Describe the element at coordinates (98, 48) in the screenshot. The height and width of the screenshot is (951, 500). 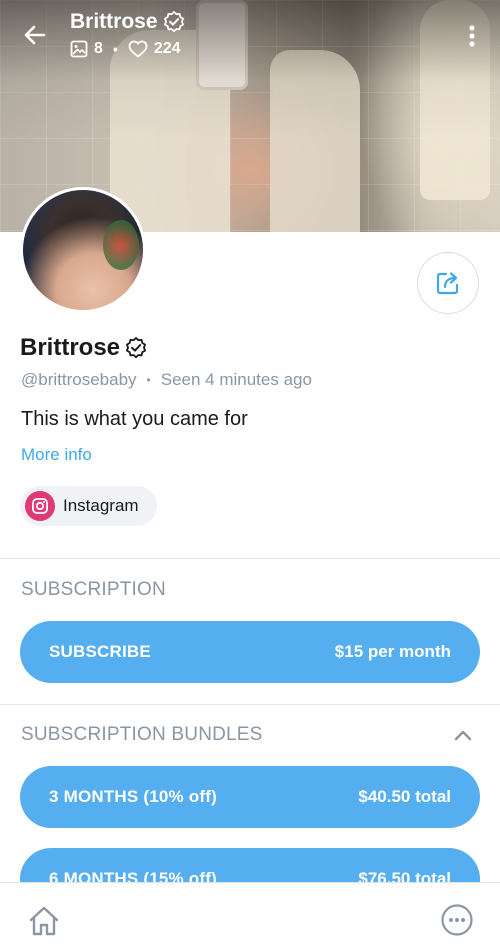
I see `media-count: 8` at that location.